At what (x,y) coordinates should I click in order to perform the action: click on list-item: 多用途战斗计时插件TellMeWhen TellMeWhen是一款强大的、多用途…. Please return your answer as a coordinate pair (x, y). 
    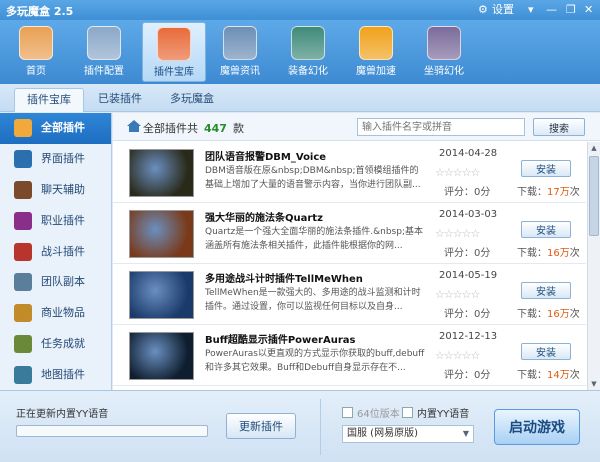
    Looking at the image, I should click on (349, 294).